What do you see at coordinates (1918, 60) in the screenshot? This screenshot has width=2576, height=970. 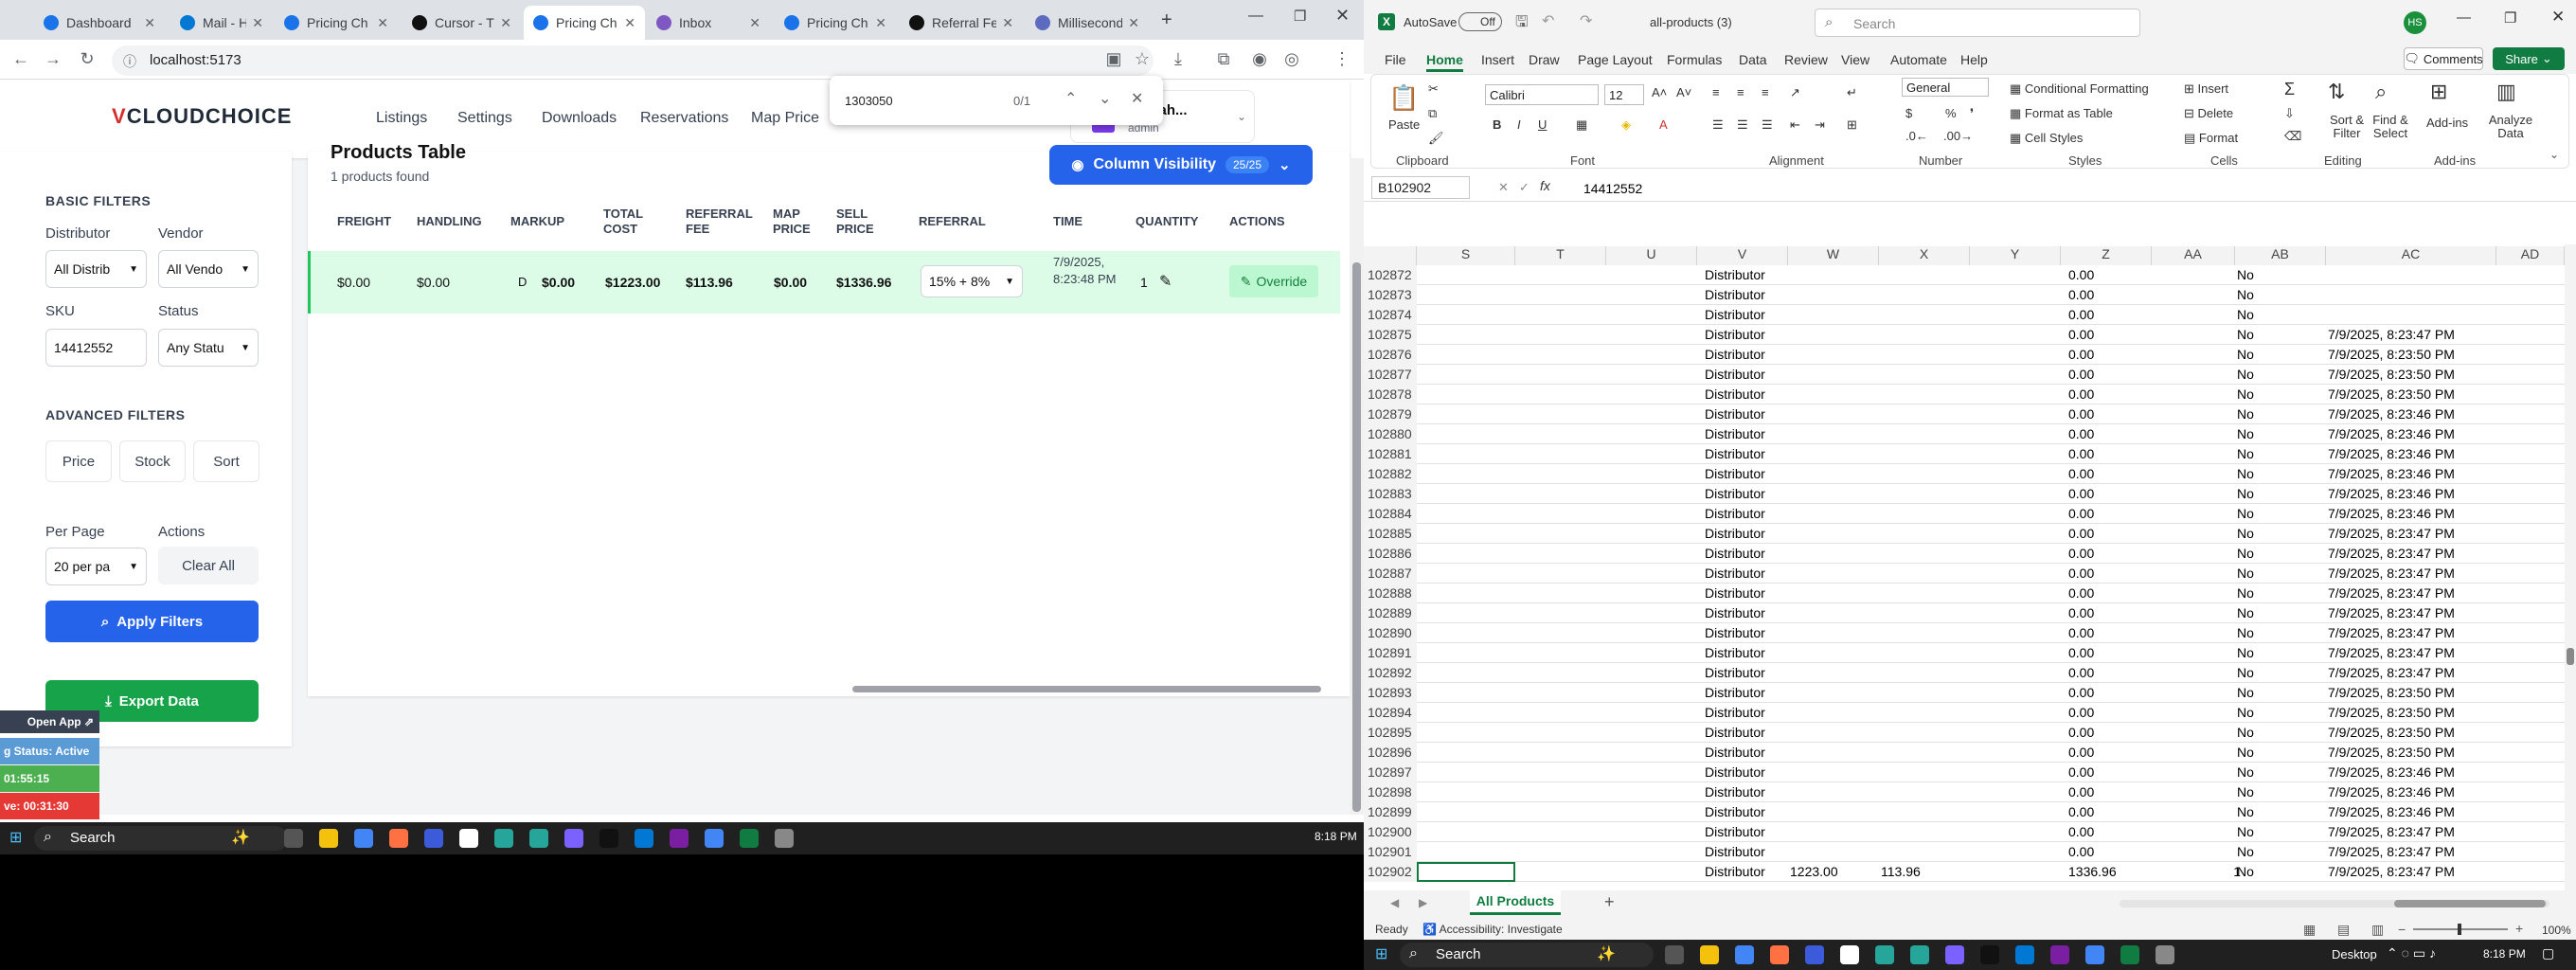 I see `ribbon-tab-automate: Automate` at bounding box center [1918, 60].